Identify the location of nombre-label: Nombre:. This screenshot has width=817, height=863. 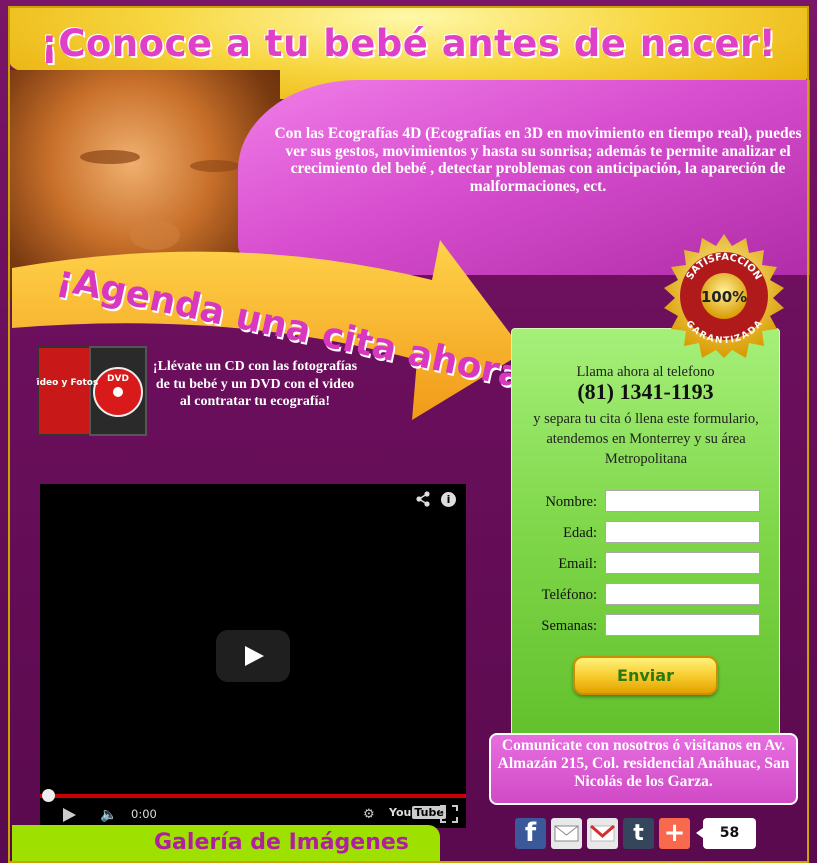
(571, 502).